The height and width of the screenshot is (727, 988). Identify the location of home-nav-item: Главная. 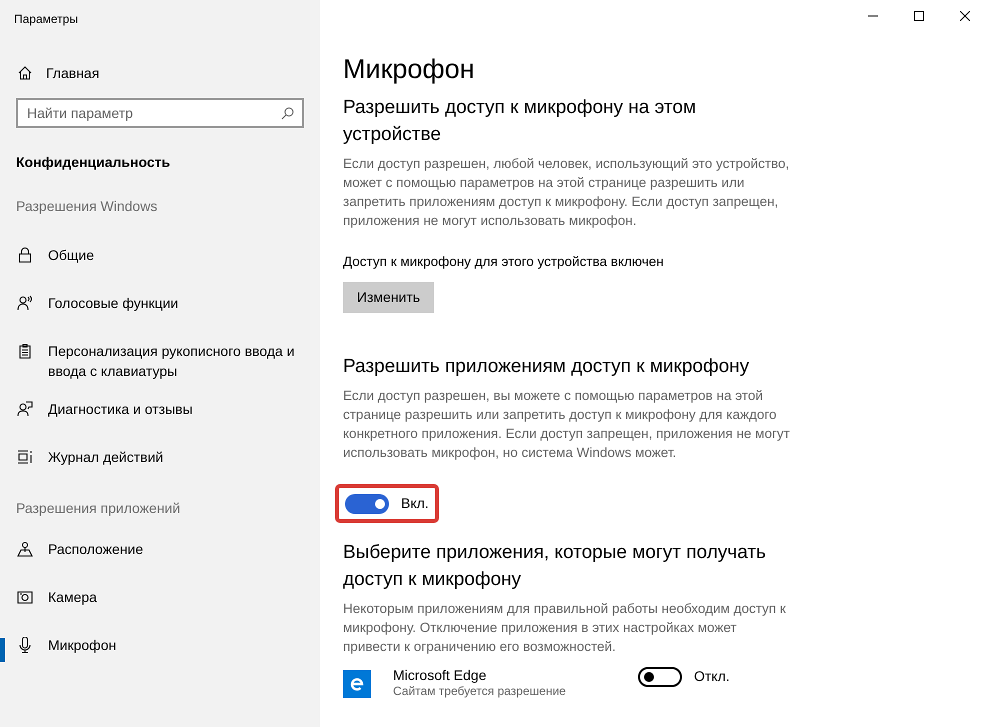
(160, 73).